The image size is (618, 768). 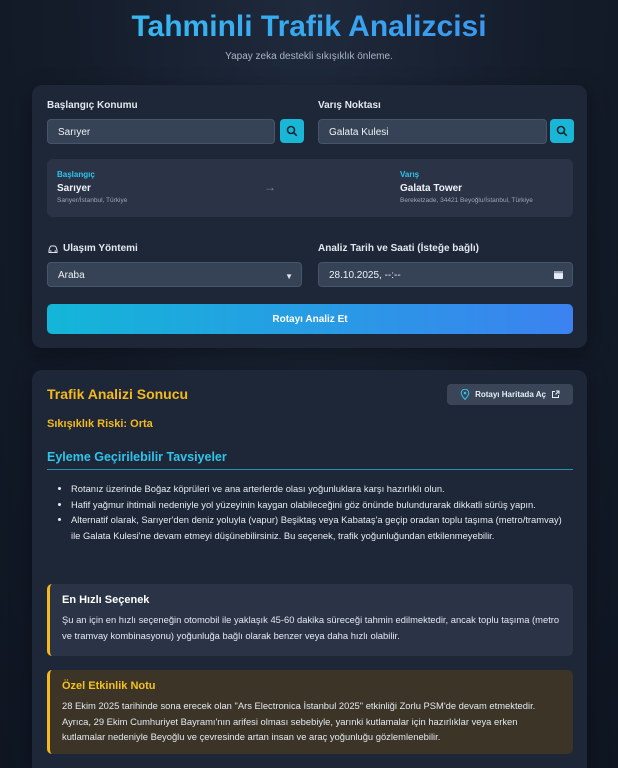 What do you see at coordinates (431, 188) in the screenshot?
I see `summary-end-name: Galata Tower` at bounding box center [431, 188].